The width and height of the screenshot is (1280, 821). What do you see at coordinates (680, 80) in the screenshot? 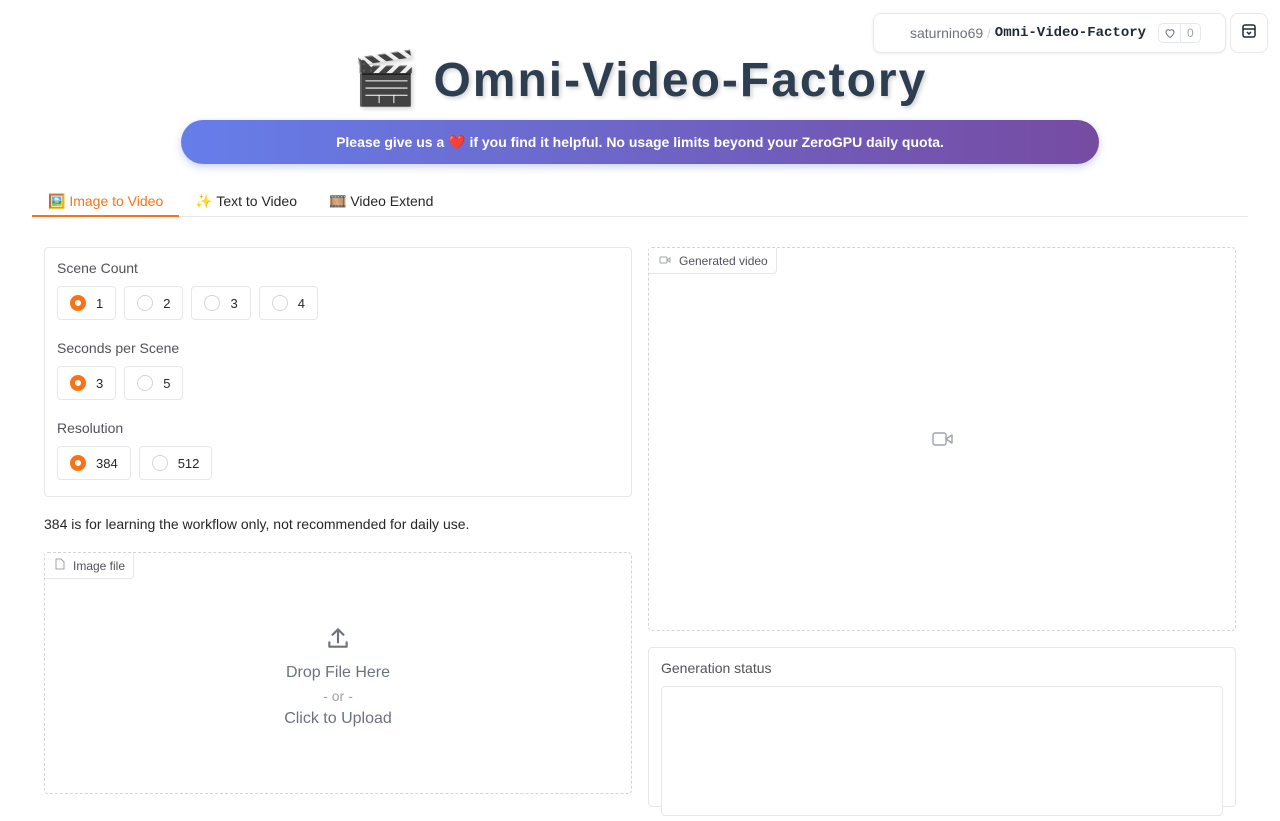
I see `title-text: Omni-Video-Factory` at bounding box center [680, 80].